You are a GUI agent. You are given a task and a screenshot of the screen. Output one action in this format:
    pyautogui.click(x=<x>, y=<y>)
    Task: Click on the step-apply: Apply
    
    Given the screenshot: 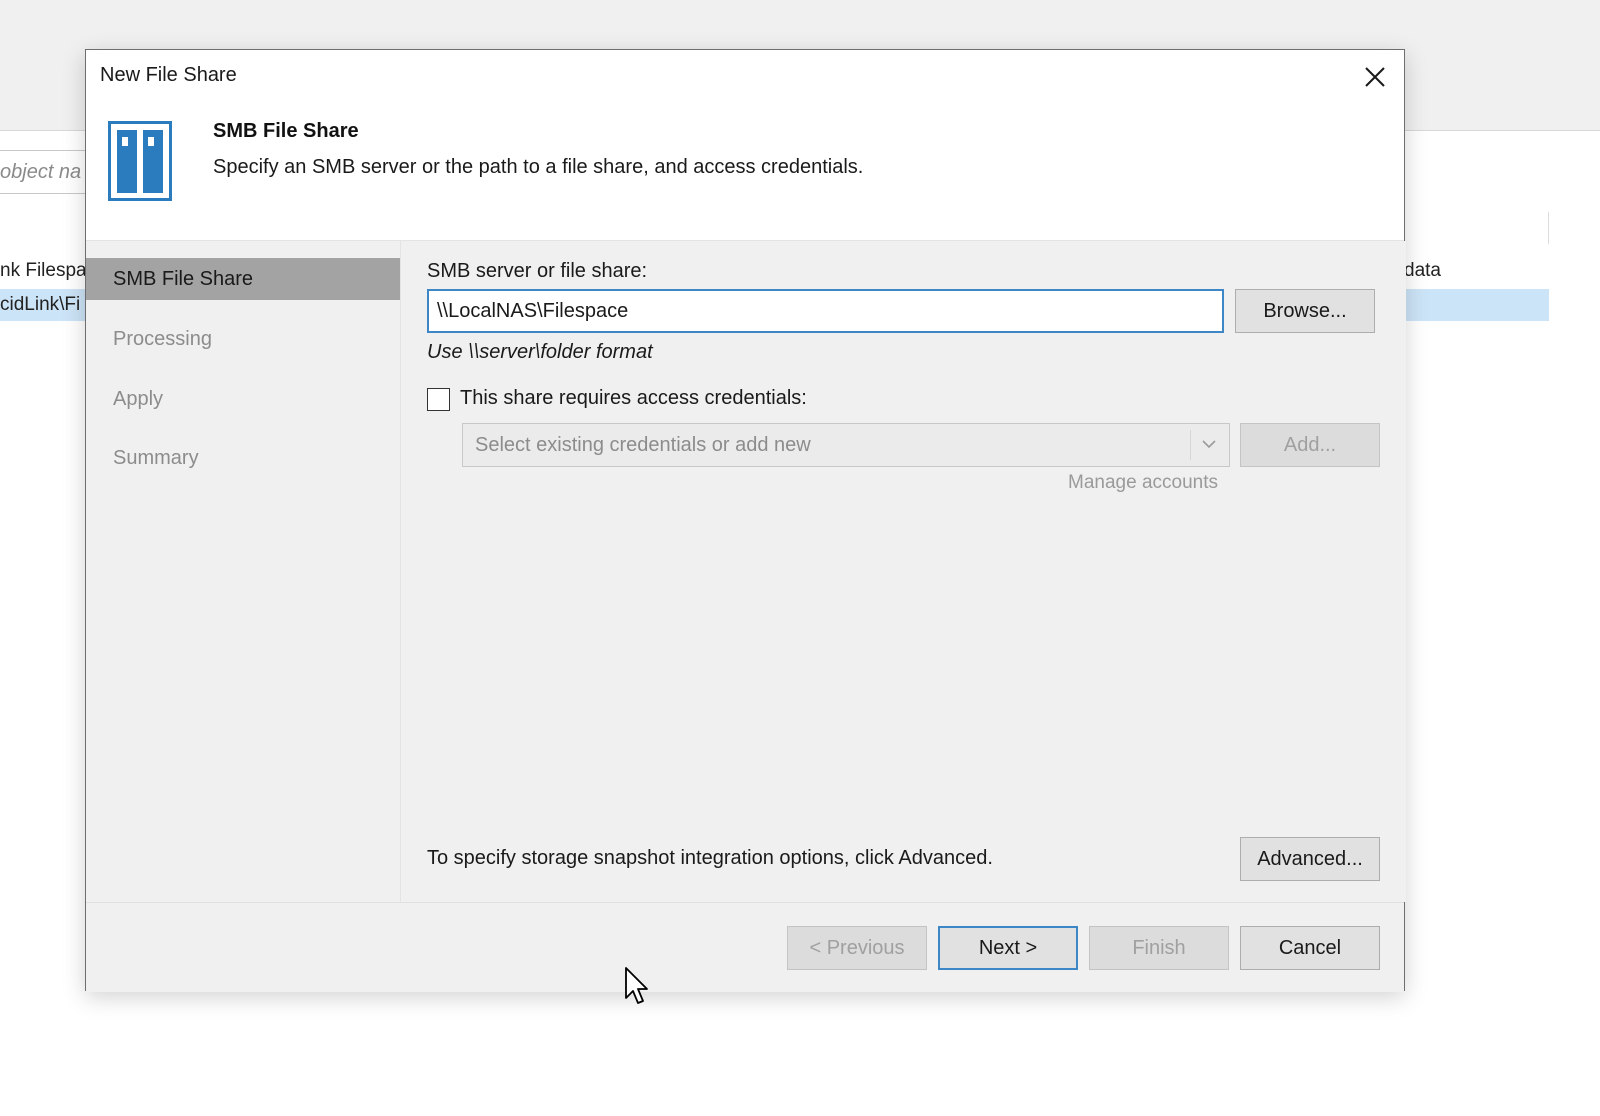 What is the action you would take?
    pyautogui.click(x=243, y=399)
    